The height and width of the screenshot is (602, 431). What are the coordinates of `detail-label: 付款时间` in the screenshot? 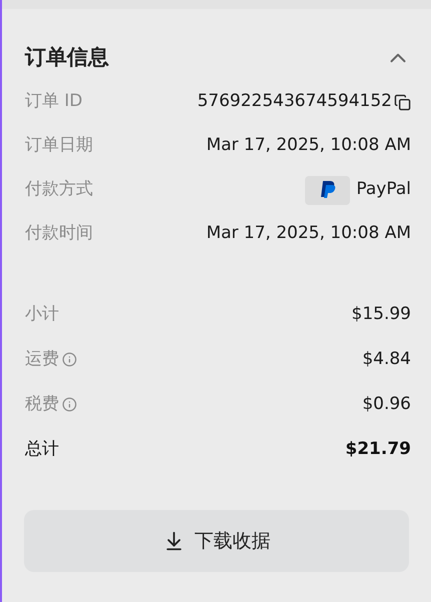 It's located at (59, 234).